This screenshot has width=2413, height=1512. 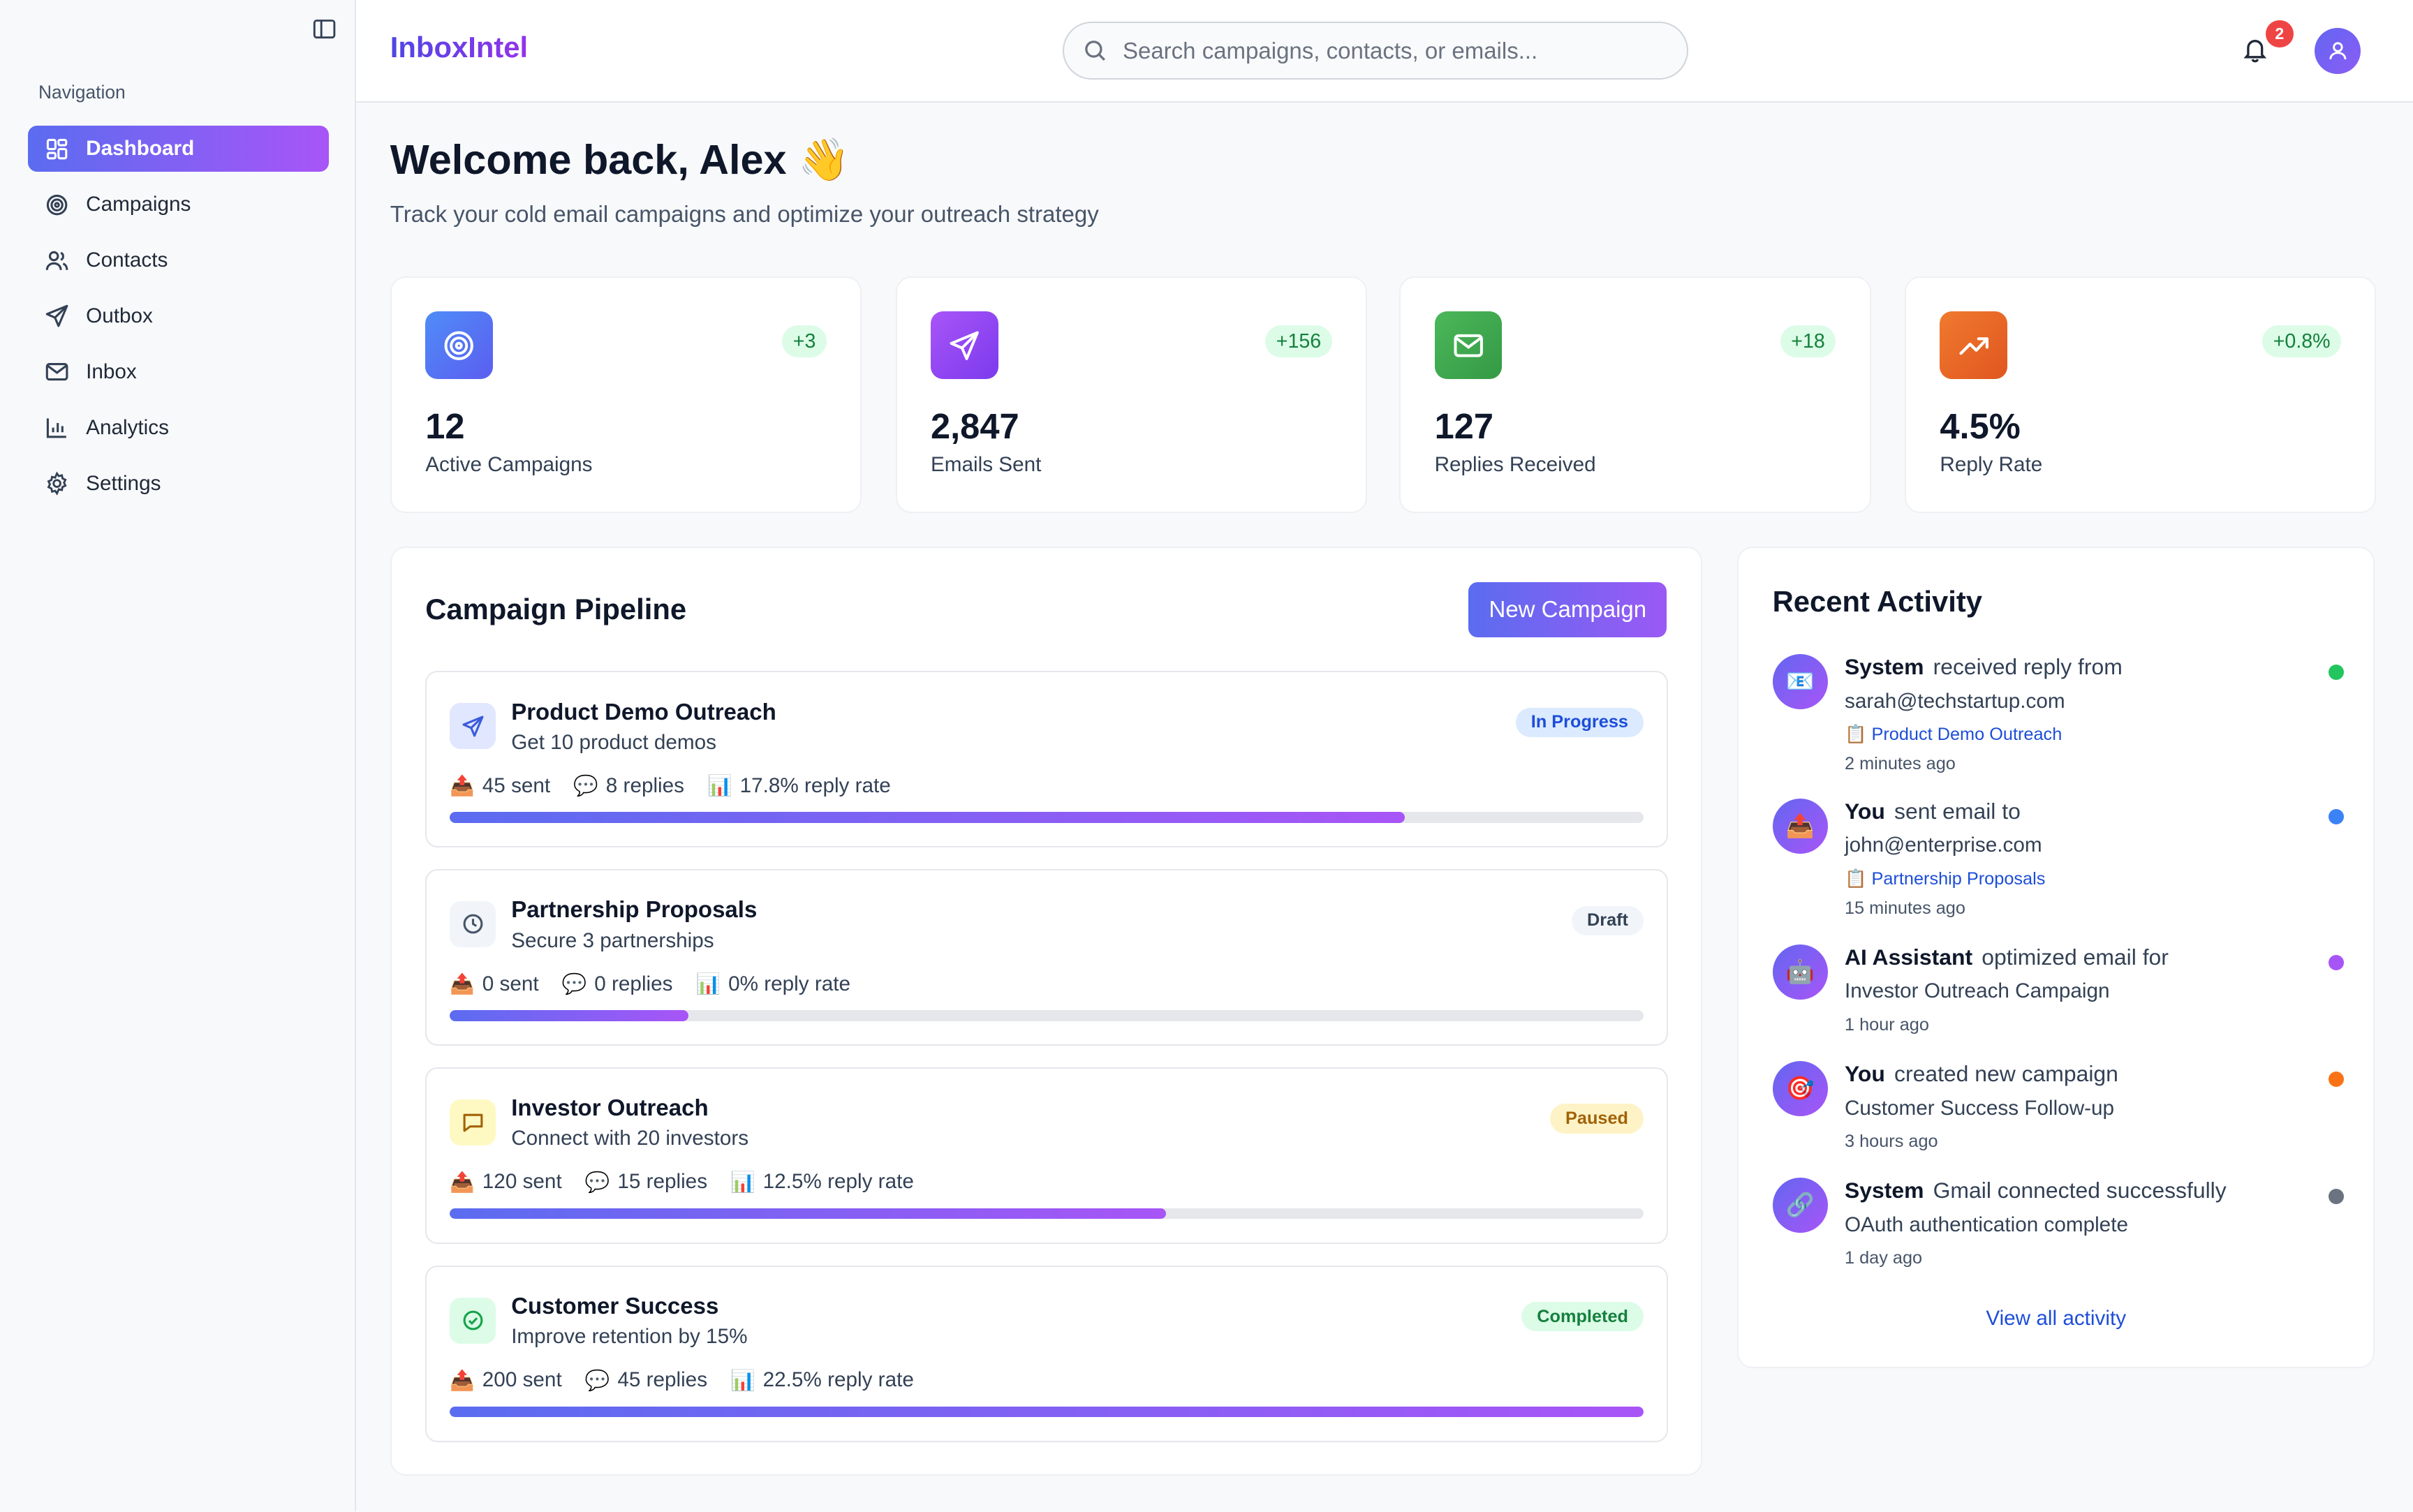 I want to click on reply-rate-metric: 📊 17.8% reply rate, so click(x=799, y=785).